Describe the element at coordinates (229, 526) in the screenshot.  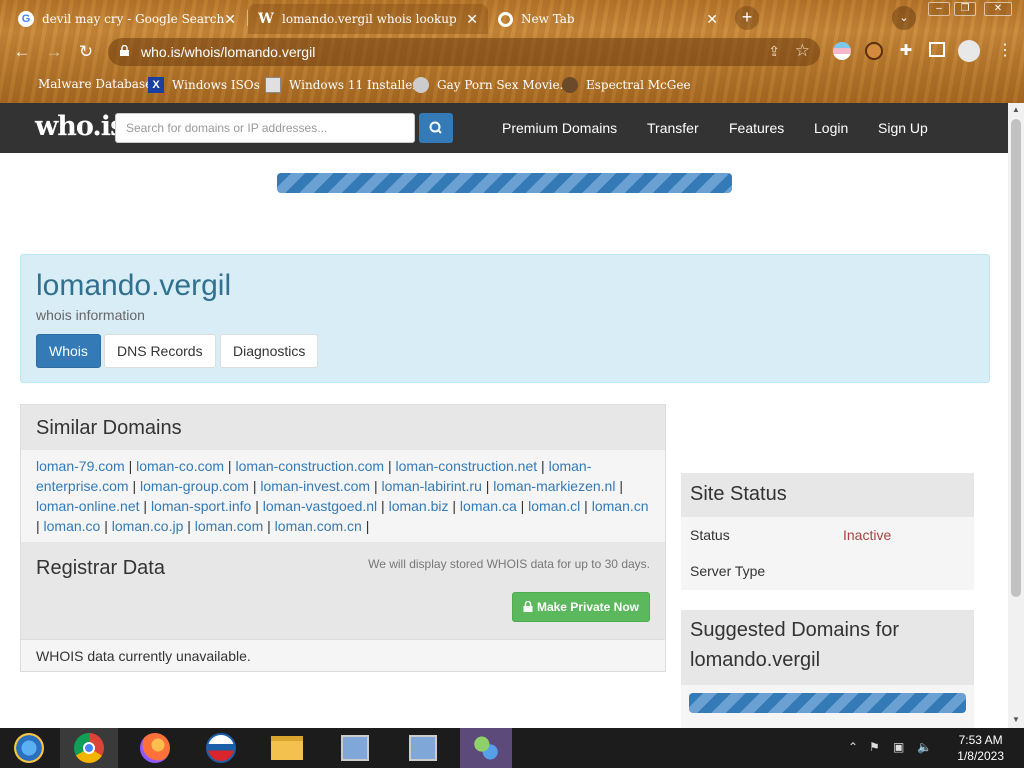
I see `similar-domain-link: loman.com` at that location.